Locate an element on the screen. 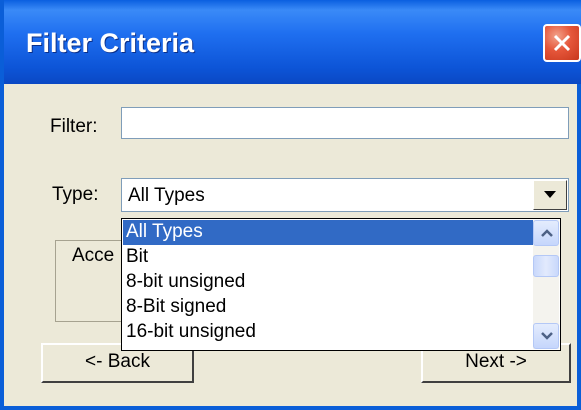  type-option: 8-bit unsigned is located at coordinates (329, 282).